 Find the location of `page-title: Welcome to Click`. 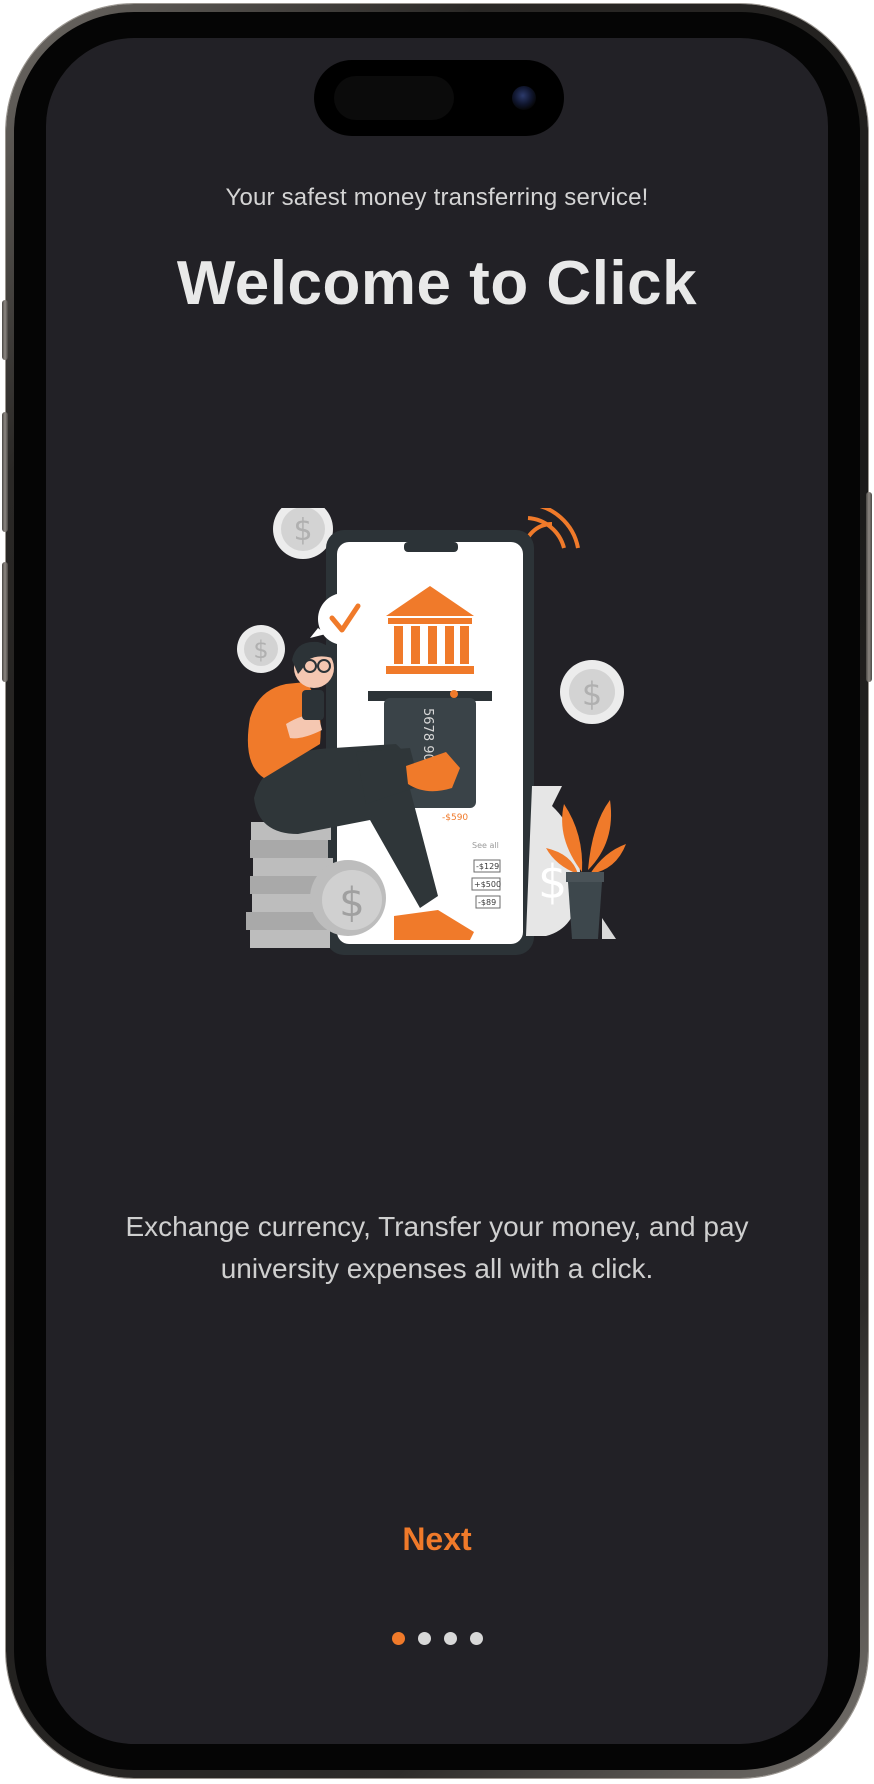

page-title: Welcome to Click is located at coordinates (437, 283).